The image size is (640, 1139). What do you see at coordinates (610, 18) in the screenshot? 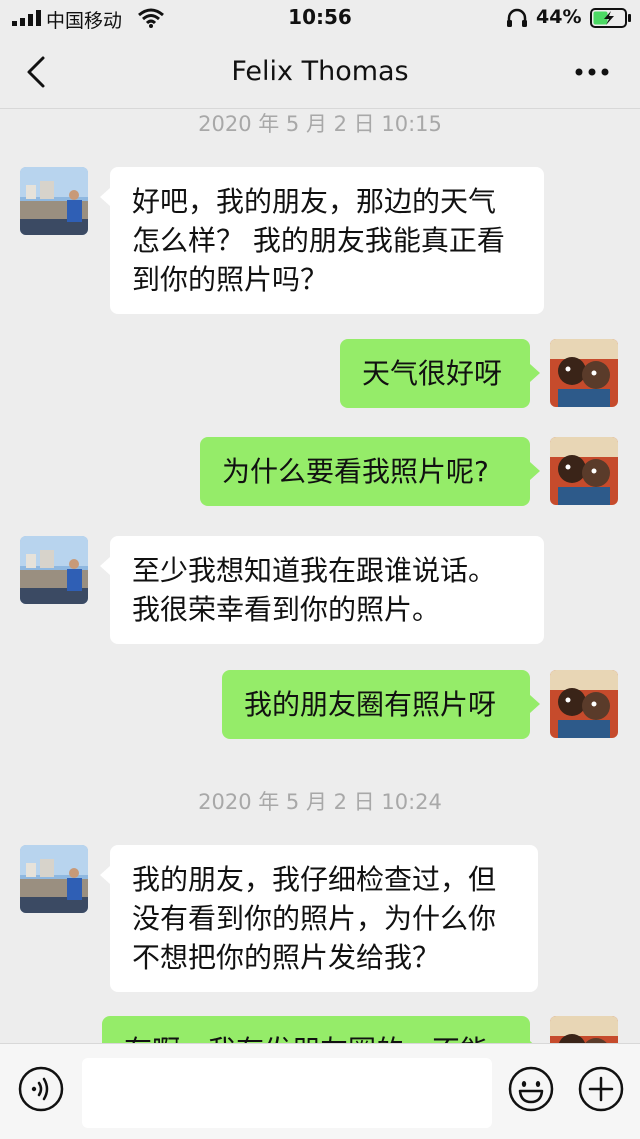
I see `battery-charging-icon` at bounding box center [610, 18].